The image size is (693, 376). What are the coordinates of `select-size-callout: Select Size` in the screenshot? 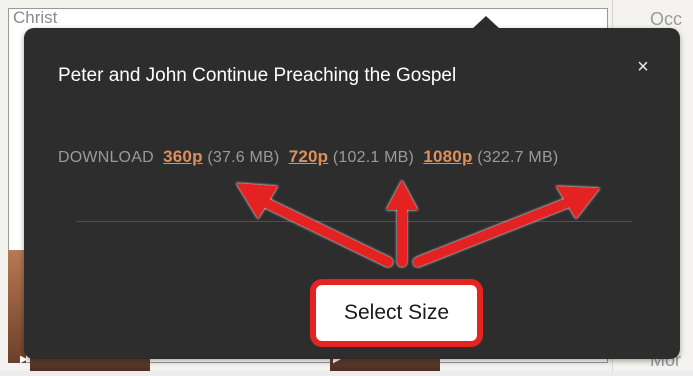 It's located at (396, 313).